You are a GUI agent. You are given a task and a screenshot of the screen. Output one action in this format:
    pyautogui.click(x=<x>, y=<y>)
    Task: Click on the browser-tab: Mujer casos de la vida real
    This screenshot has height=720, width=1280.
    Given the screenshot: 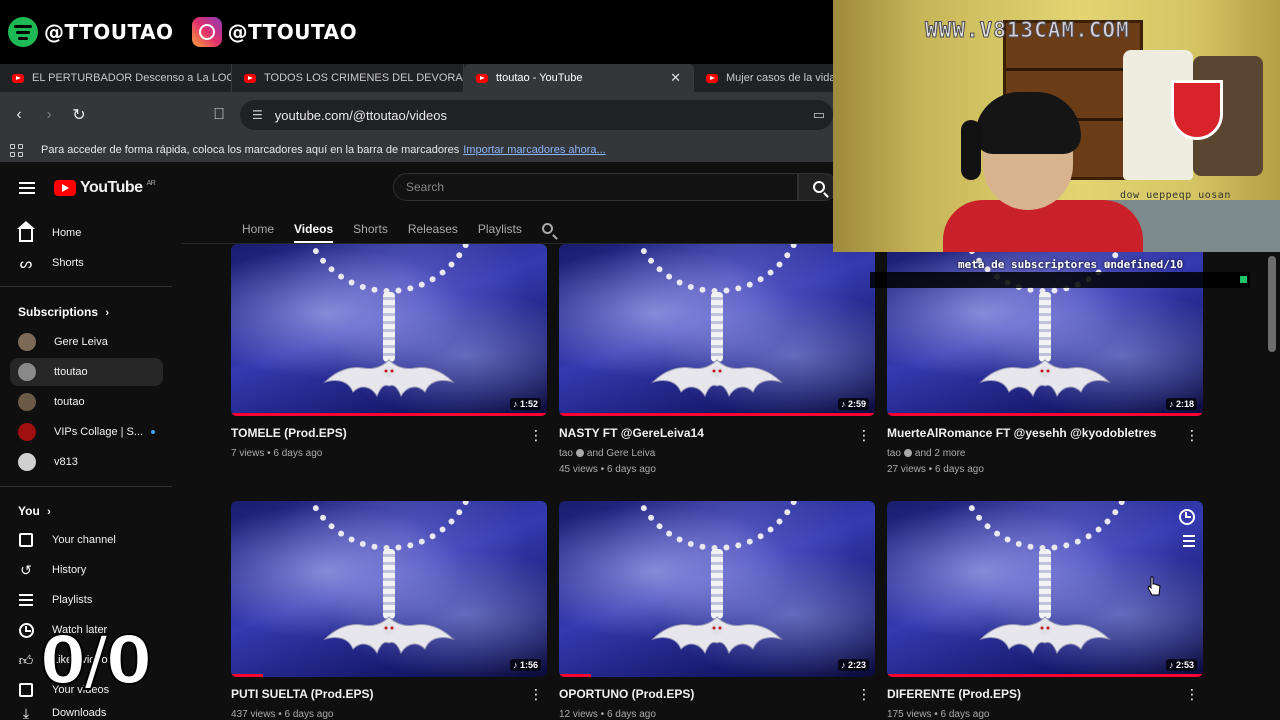 What is the action you would take?
    pyautogui.click(x=763, y=78)
    